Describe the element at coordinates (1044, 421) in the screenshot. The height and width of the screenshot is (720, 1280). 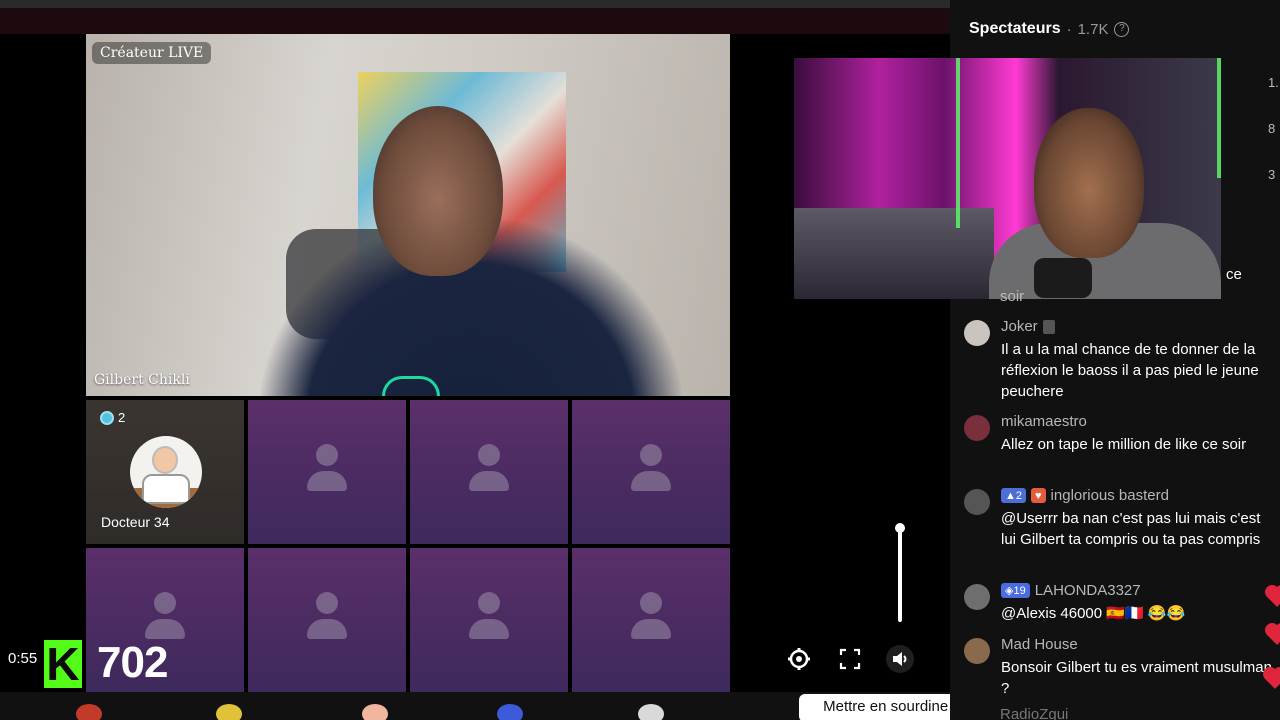
I see `chat-username: mikamaestro` at that location.